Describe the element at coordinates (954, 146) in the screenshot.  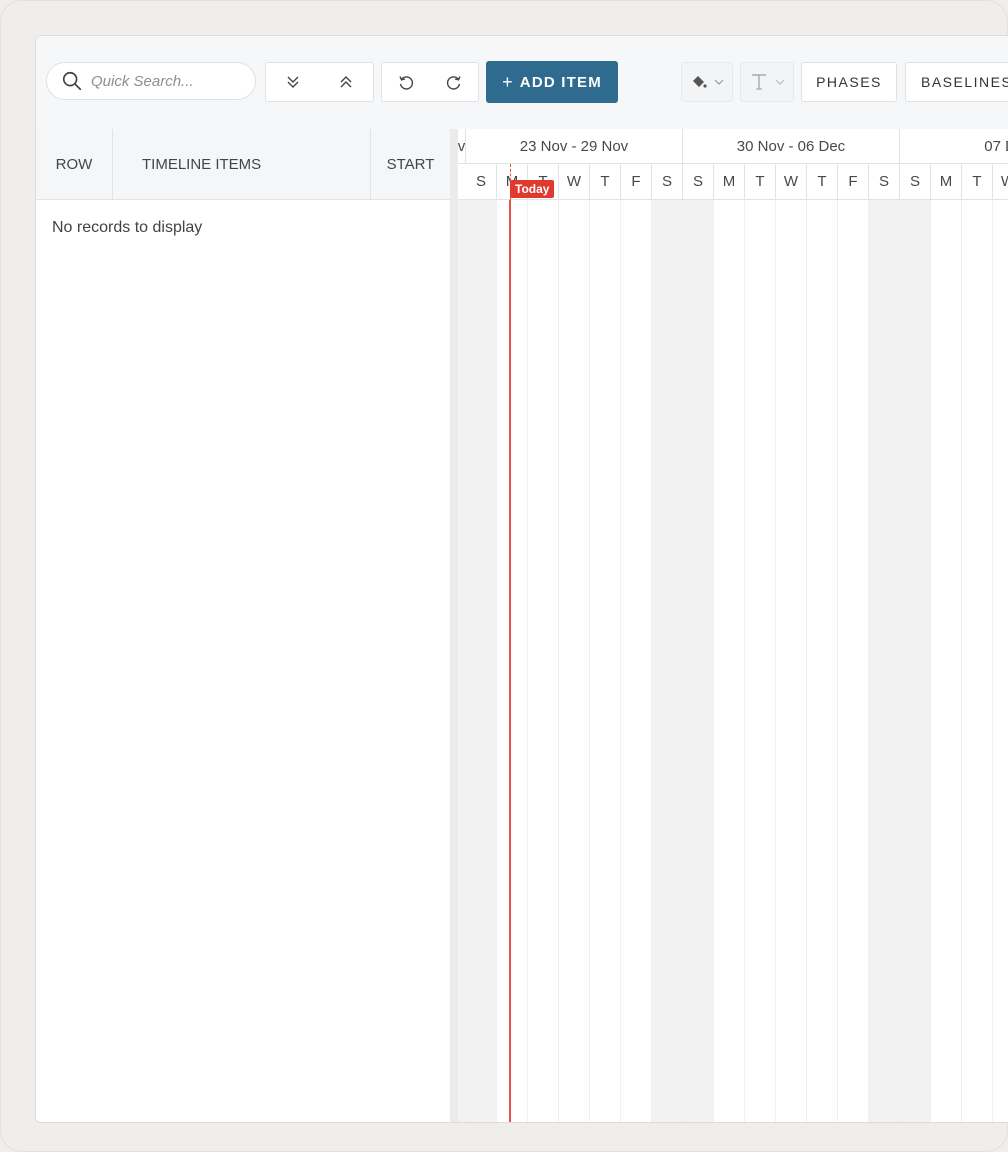
I see `week-header: 07 Dec` at that location.